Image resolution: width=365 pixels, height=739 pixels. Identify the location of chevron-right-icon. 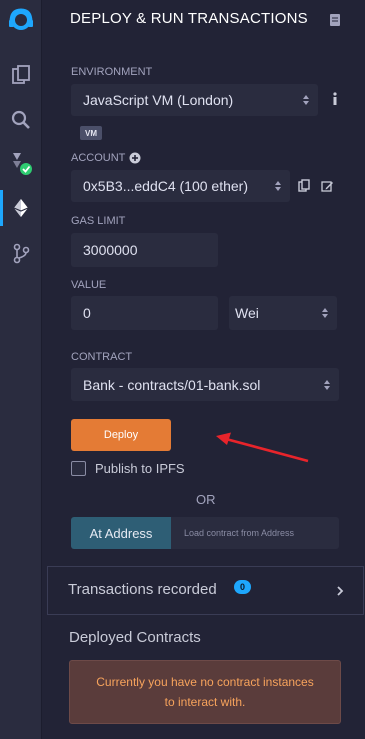
(340, 592).